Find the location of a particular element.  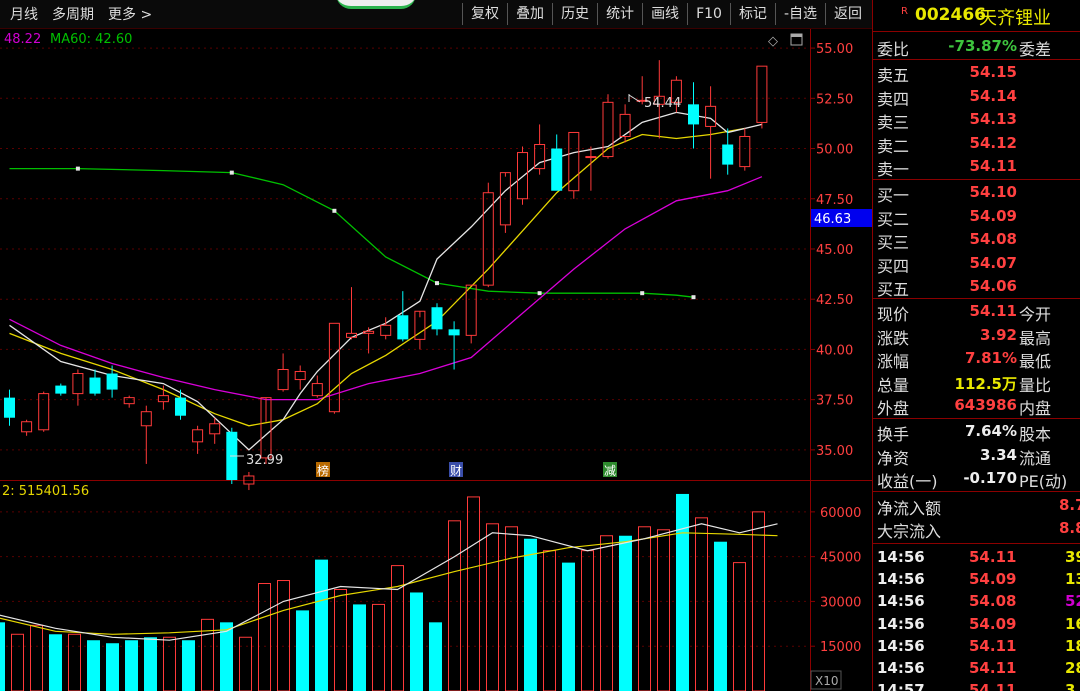

tick-volume: 16 is located at coordinates (1072, 623).